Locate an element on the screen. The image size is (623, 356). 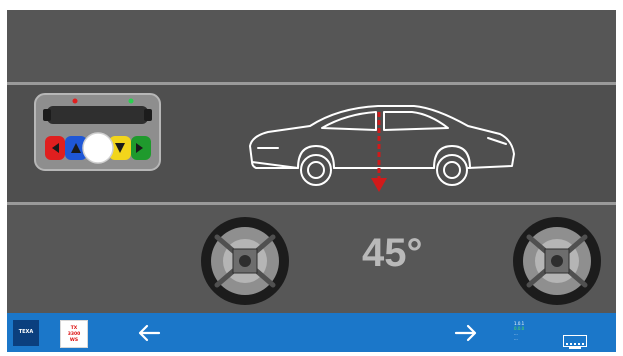
left-wheel-clamp-icon is located at coordinates (245, 261).